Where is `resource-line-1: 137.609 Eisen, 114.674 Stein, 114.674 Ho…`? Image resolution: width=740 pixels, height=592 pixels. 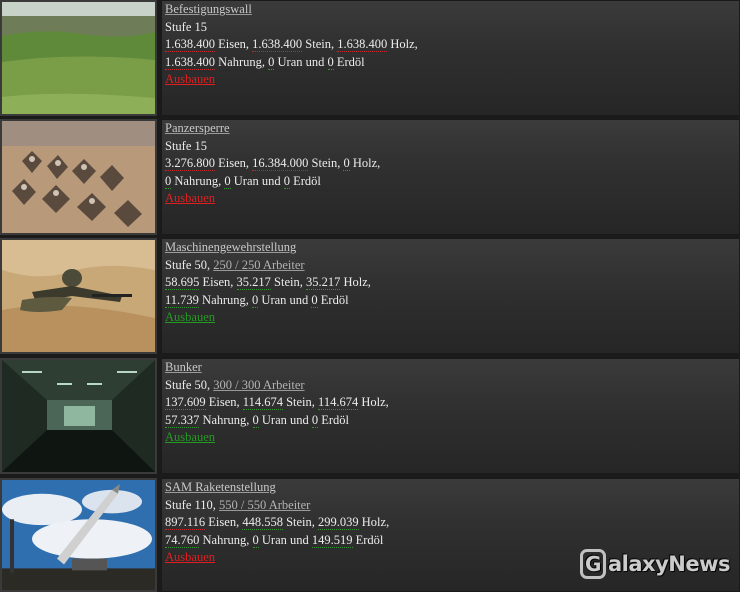
resource-line-1: 137.609 Eisen, 114.674 Stein, 114.674 Ho… is located at coordinates (277, 402).